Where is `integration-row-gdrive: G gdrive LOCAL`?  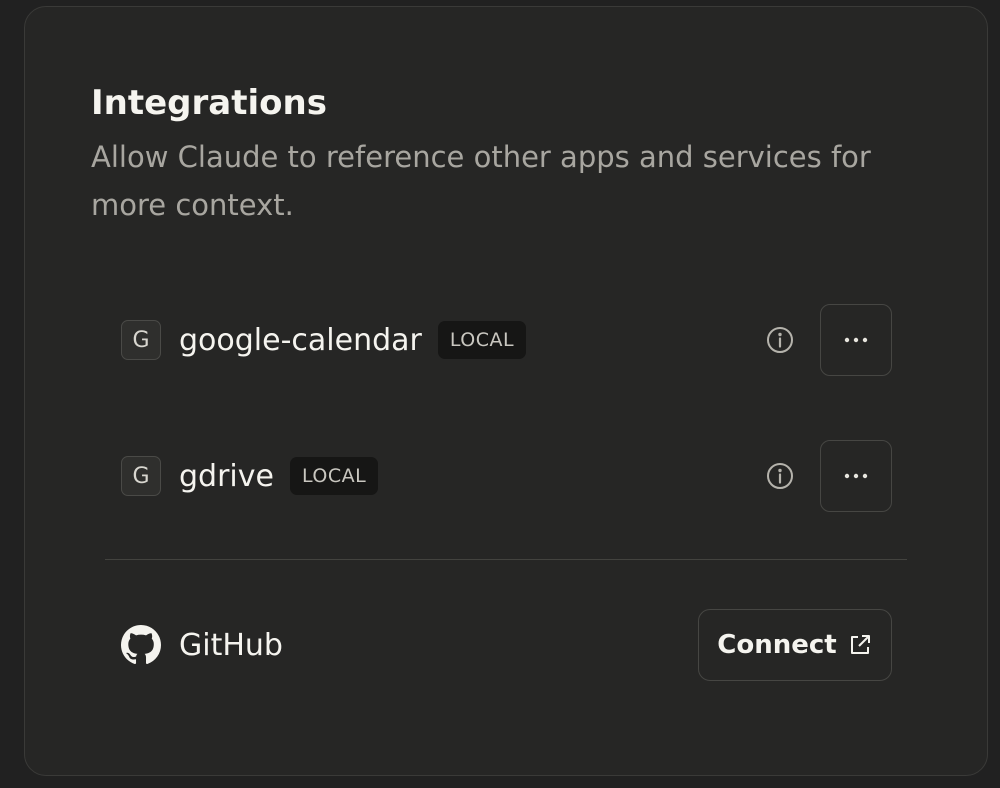 integration-row-gdrive: G gdrive LOCAL is located at coordinates (506, 476).